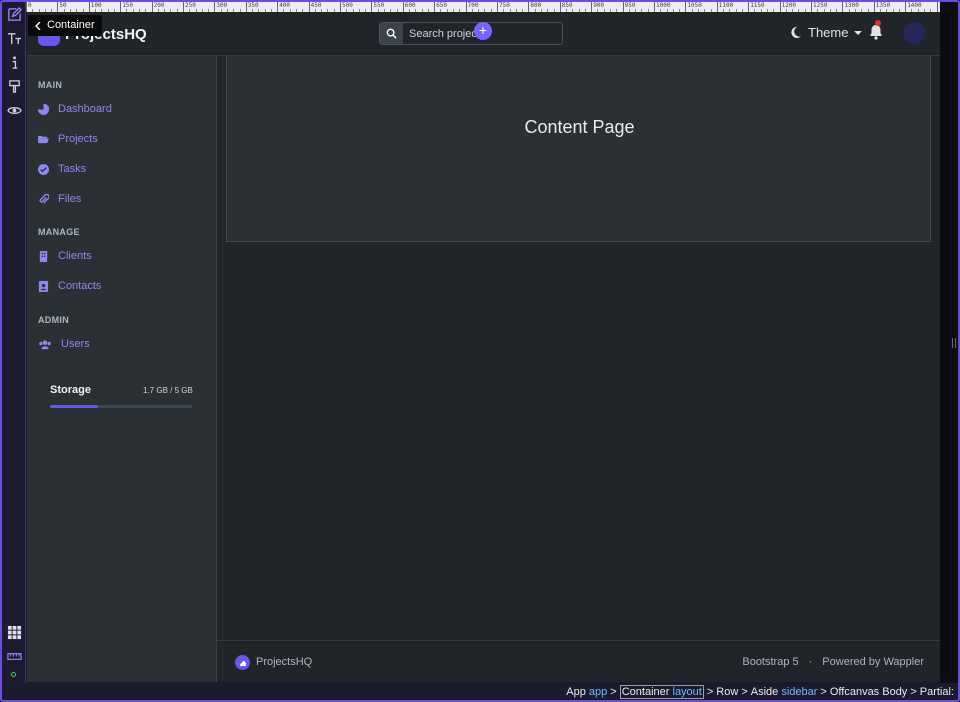 Image resolution: width=960 pixels, height=702 pixels. What do you see at coordinates (43, 109) in the screenshot?
I see `pie-chart-icon` at bounding box center [43, 109].